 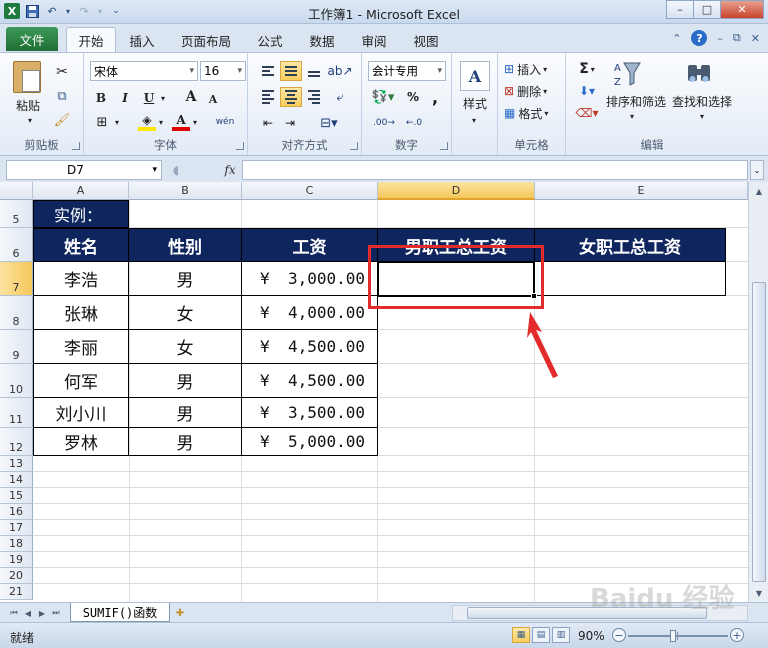 I want to click on expand-formula-bar-icon: ⌄, so click(x=757, y=170).